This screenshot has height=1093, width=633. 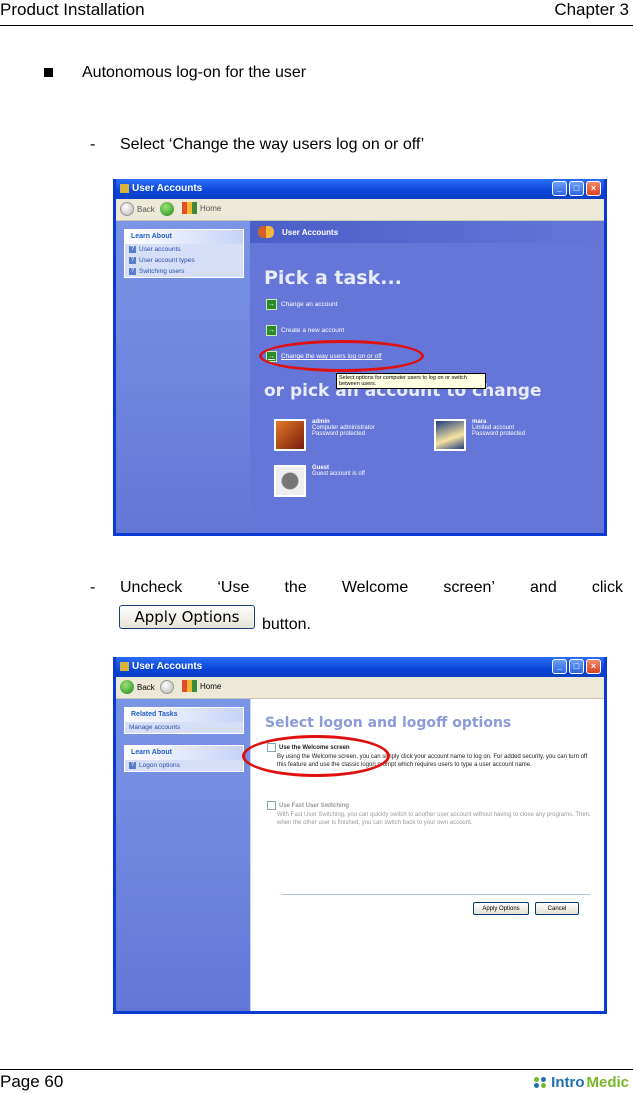 I want to click on learn-about-box: Learn About ? Logon options, so click(x=184, y=758).